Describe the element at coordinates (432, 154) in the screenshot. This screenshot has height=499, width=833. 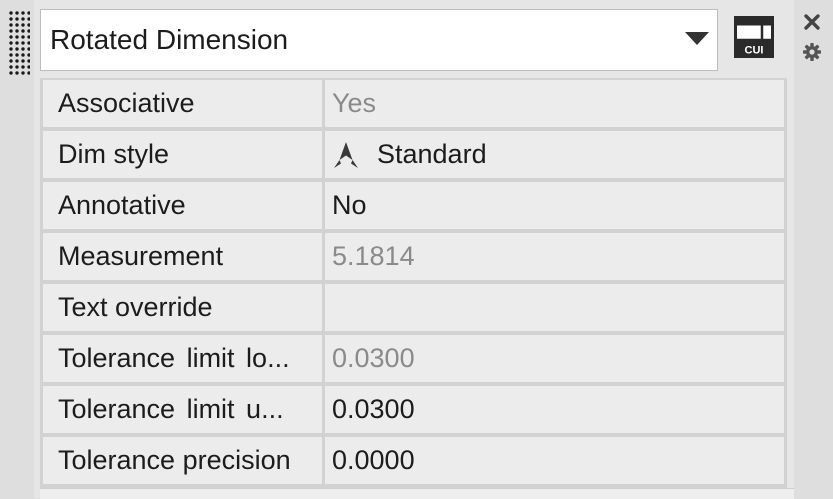
I see `property-value: Standard` at that location.